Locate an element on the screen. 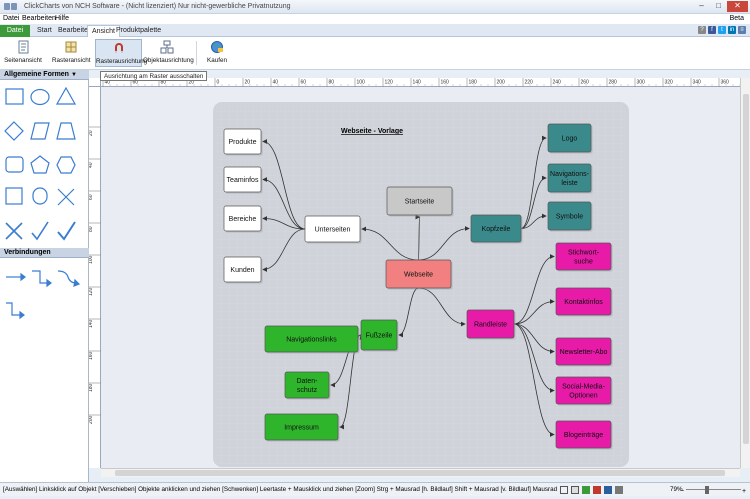  node-randleiste: Randleiste is located at coordinates (491, 324).